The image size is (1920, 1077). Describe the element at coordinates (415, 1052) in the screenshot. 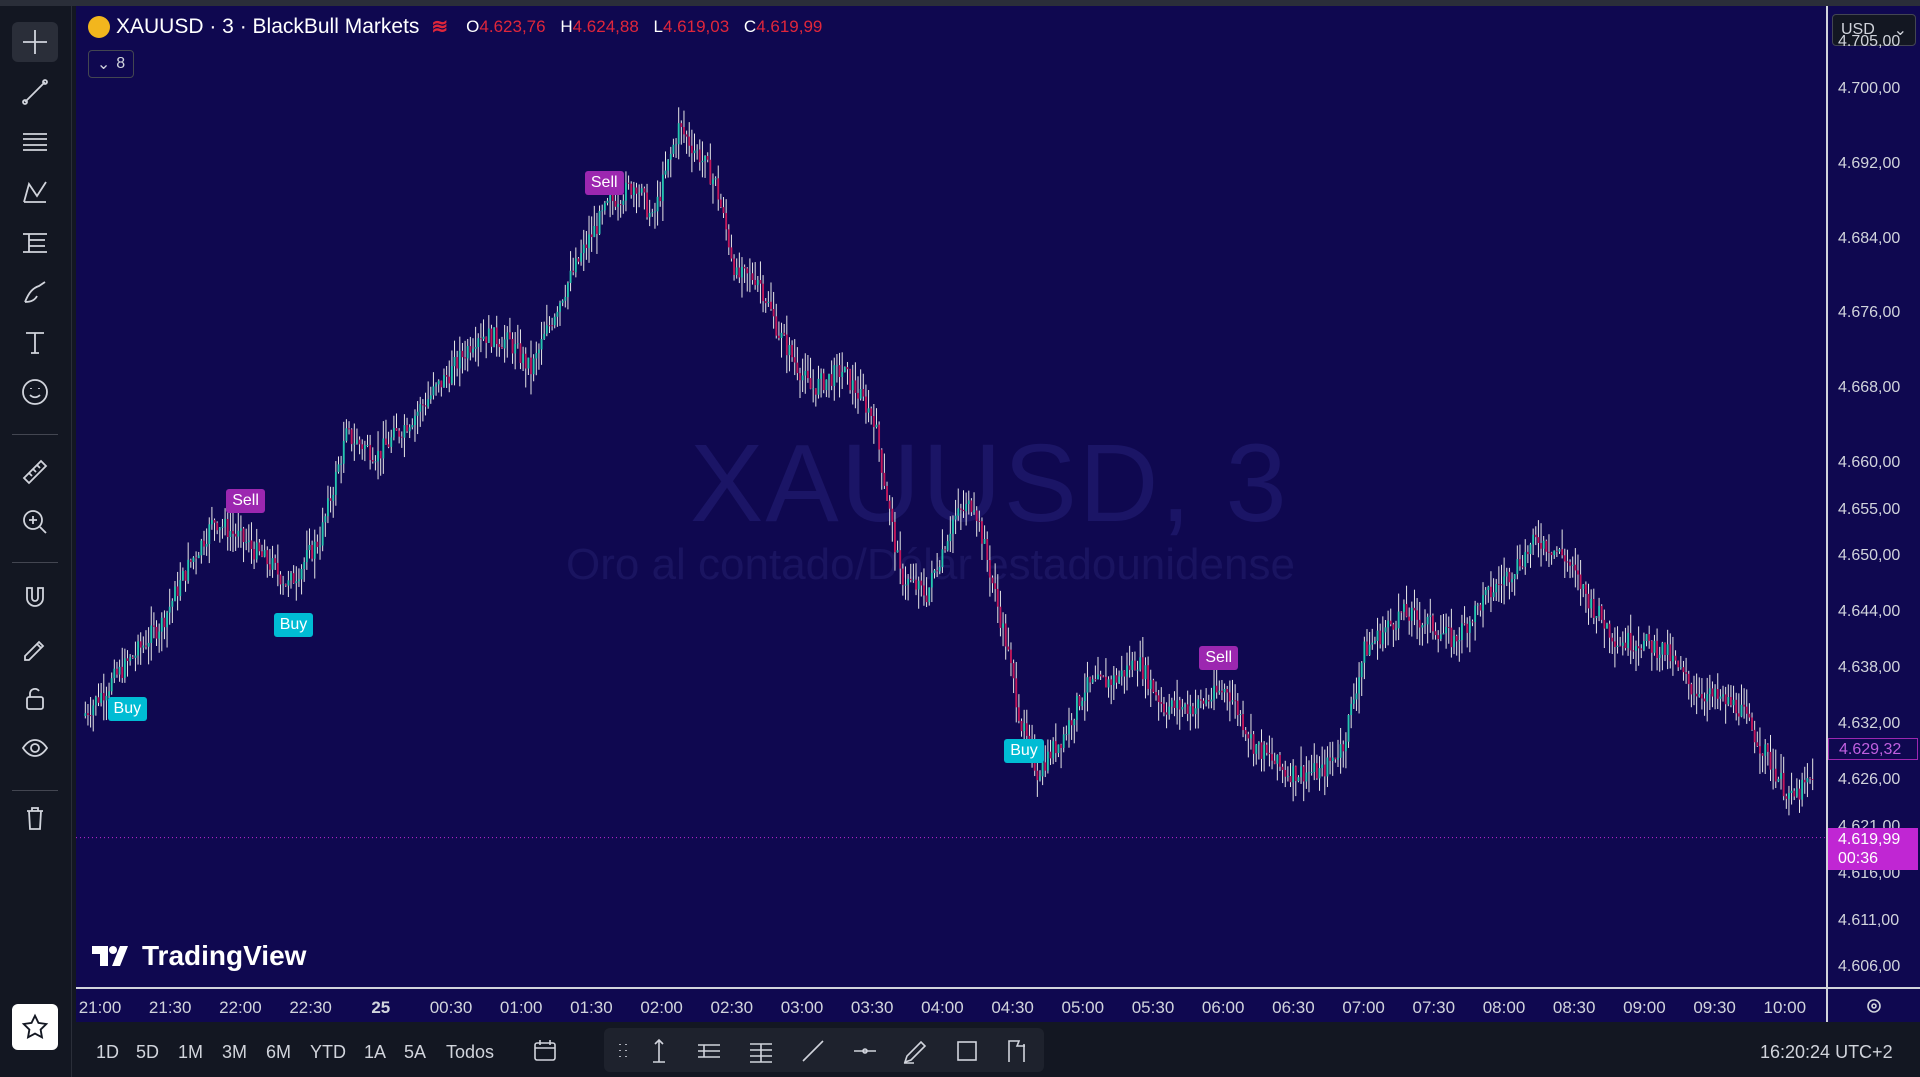

I see `range-5a: 5A` at that location.